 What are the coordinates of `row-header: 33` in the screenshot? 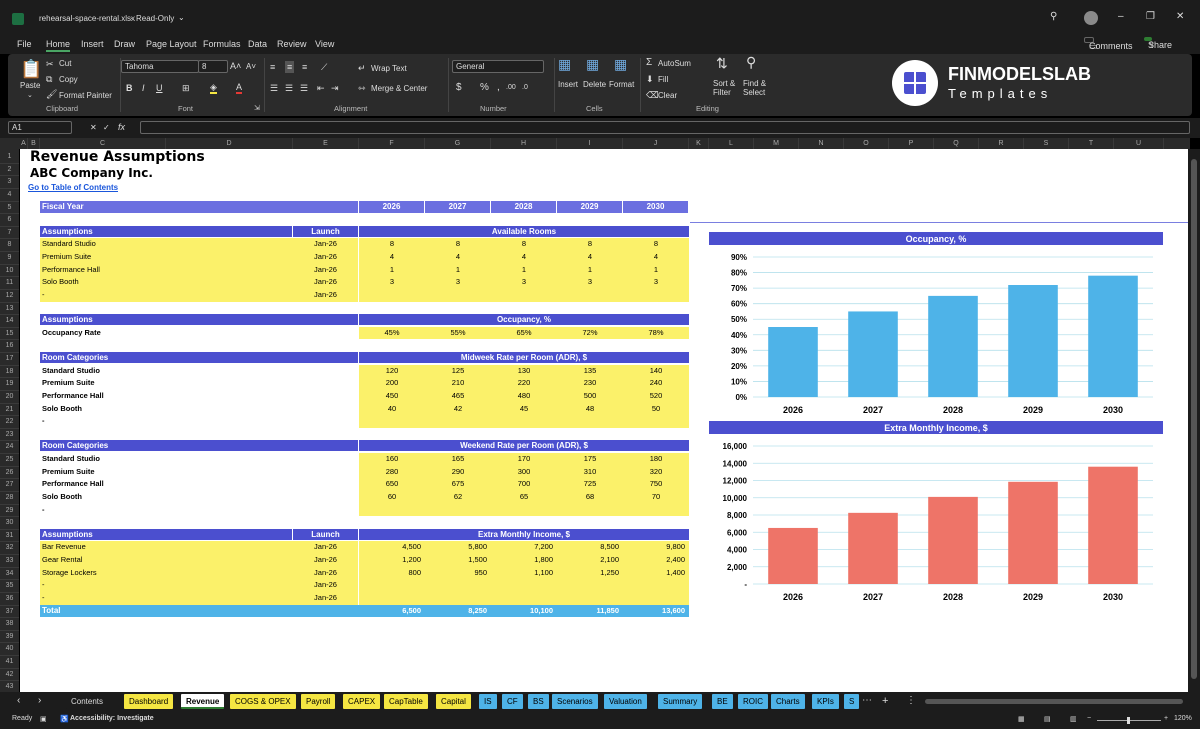 It's located at (9, 561).